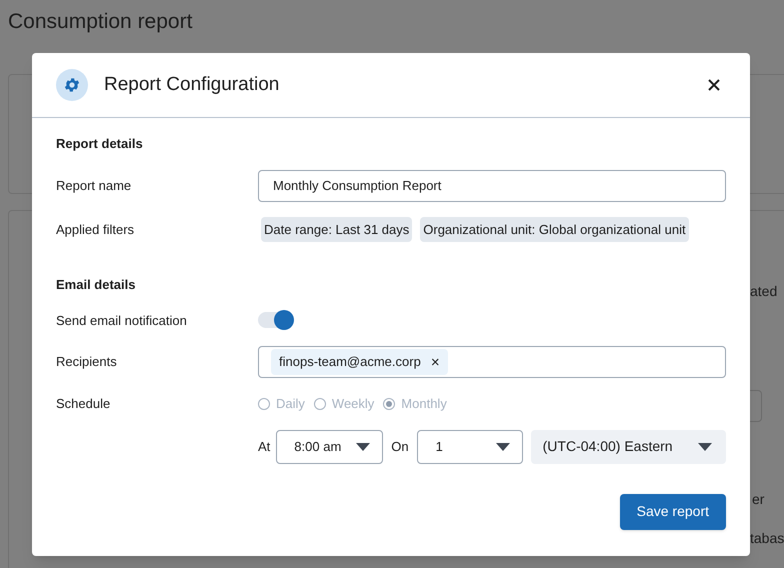 The width and height of the screenshot is (784, 568). What do you see at coordinates (84, 404) in the screenshot?
I see `field-label: Schedule` at bounding box center [84, 404].